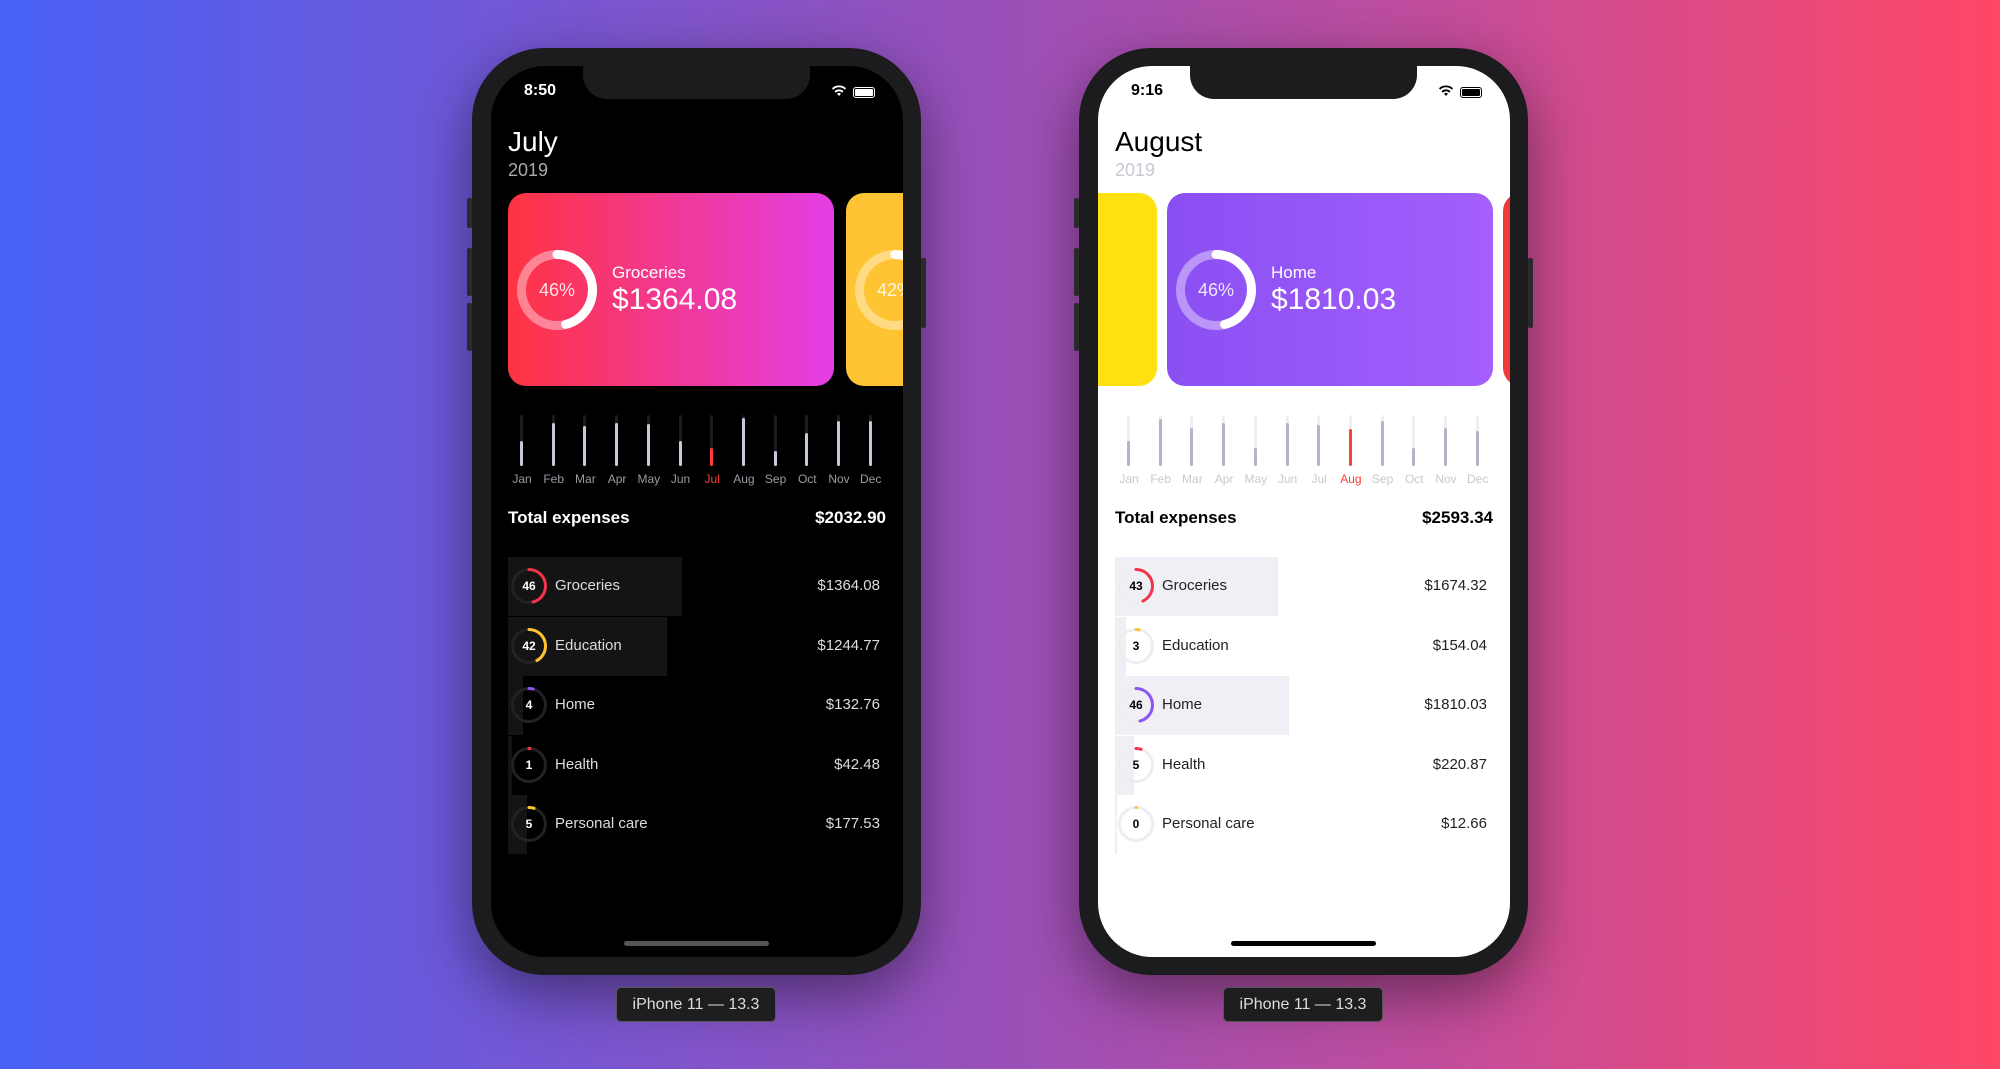  I want to click on category-row: 5 Health $220.87, so click(1304, 765).